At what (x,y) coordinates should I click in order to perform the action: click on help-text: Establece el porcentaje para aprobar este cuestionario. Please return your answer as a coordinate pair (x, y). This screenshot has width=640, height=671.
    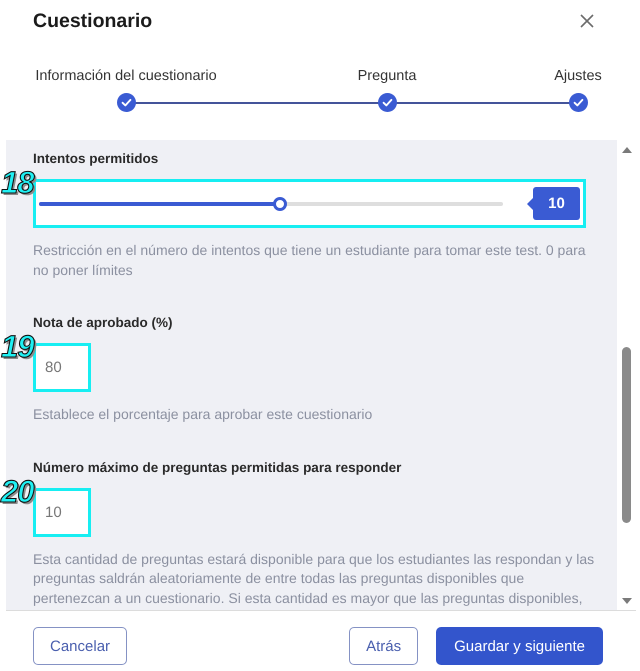
    Looking at the image, I should click on (203, 414).